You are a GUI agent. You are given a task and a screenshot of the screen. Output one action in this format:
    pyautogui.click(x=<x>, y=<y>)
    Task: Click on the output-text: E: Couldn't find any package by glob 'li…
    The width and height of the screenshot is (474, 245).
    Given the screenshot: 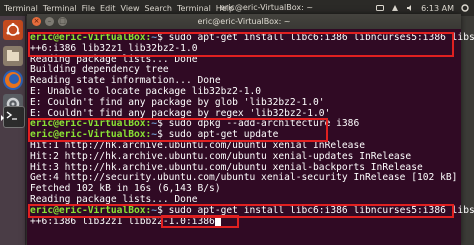 What is the action you would take?
    pyautogui.click(x=177, y=102)
    